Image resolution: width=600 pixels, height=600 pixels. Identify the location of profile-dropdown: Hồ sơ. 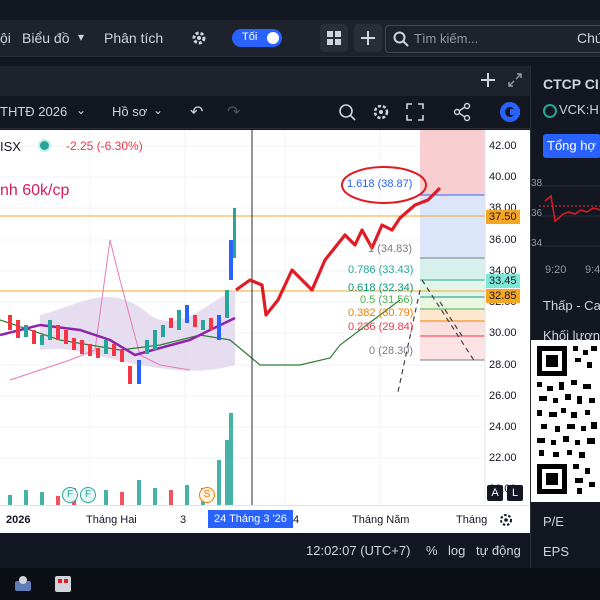
(129, 111).